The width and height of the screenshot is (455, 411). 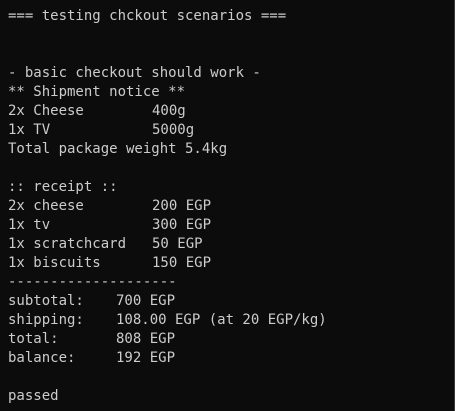 I want to click on test-result: passed, so click(x=33, y=396).